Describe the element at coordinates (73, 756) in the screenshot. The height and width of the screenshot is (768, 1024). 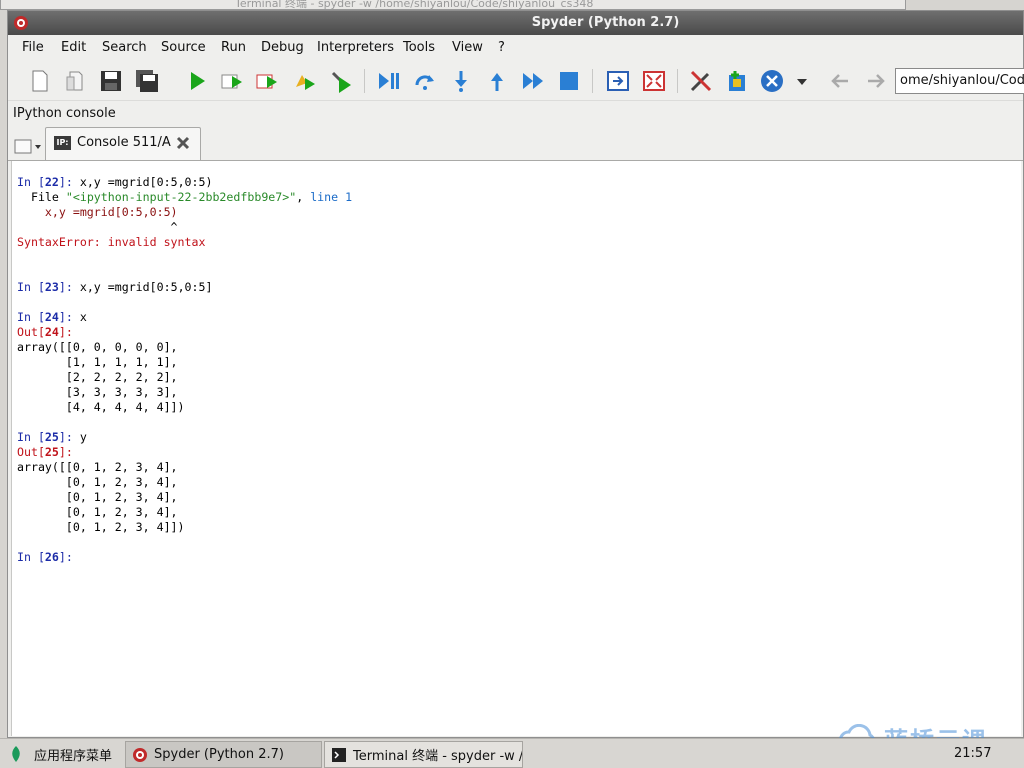
I see `start-menu-label: 应用程序菜单` at that location.